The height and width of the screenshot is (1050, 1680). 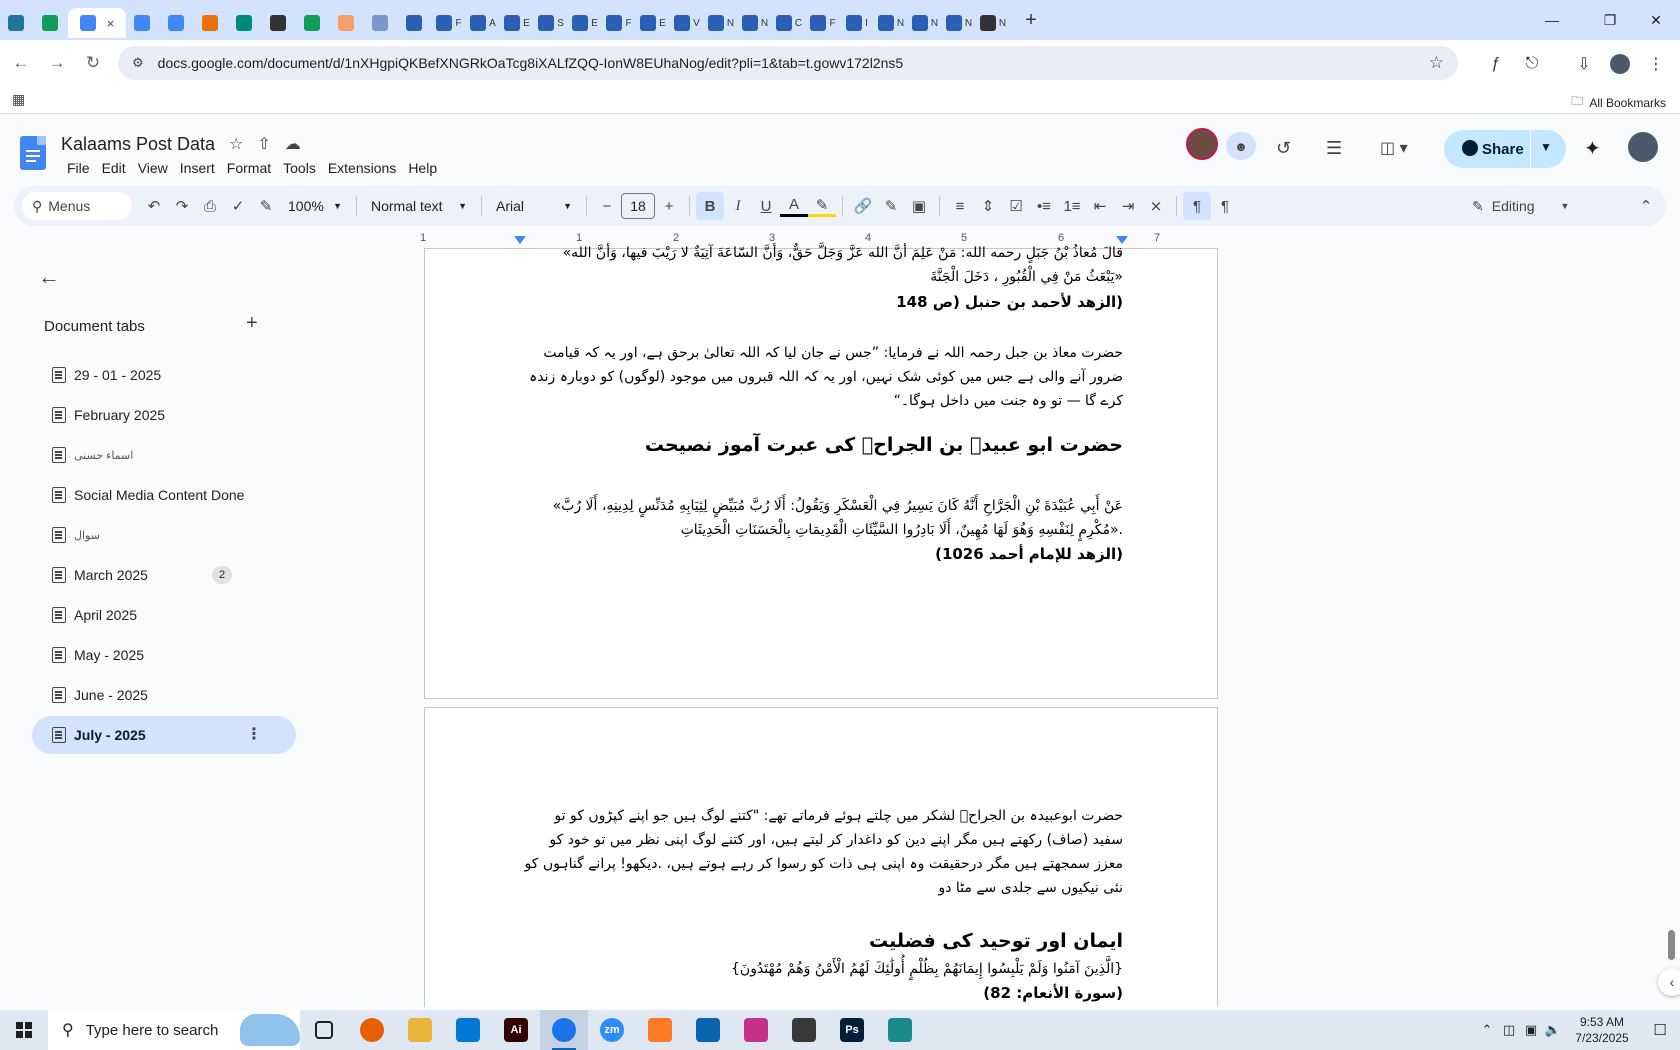 I want to click on browser-tab: S, so click(x=551, y=23).